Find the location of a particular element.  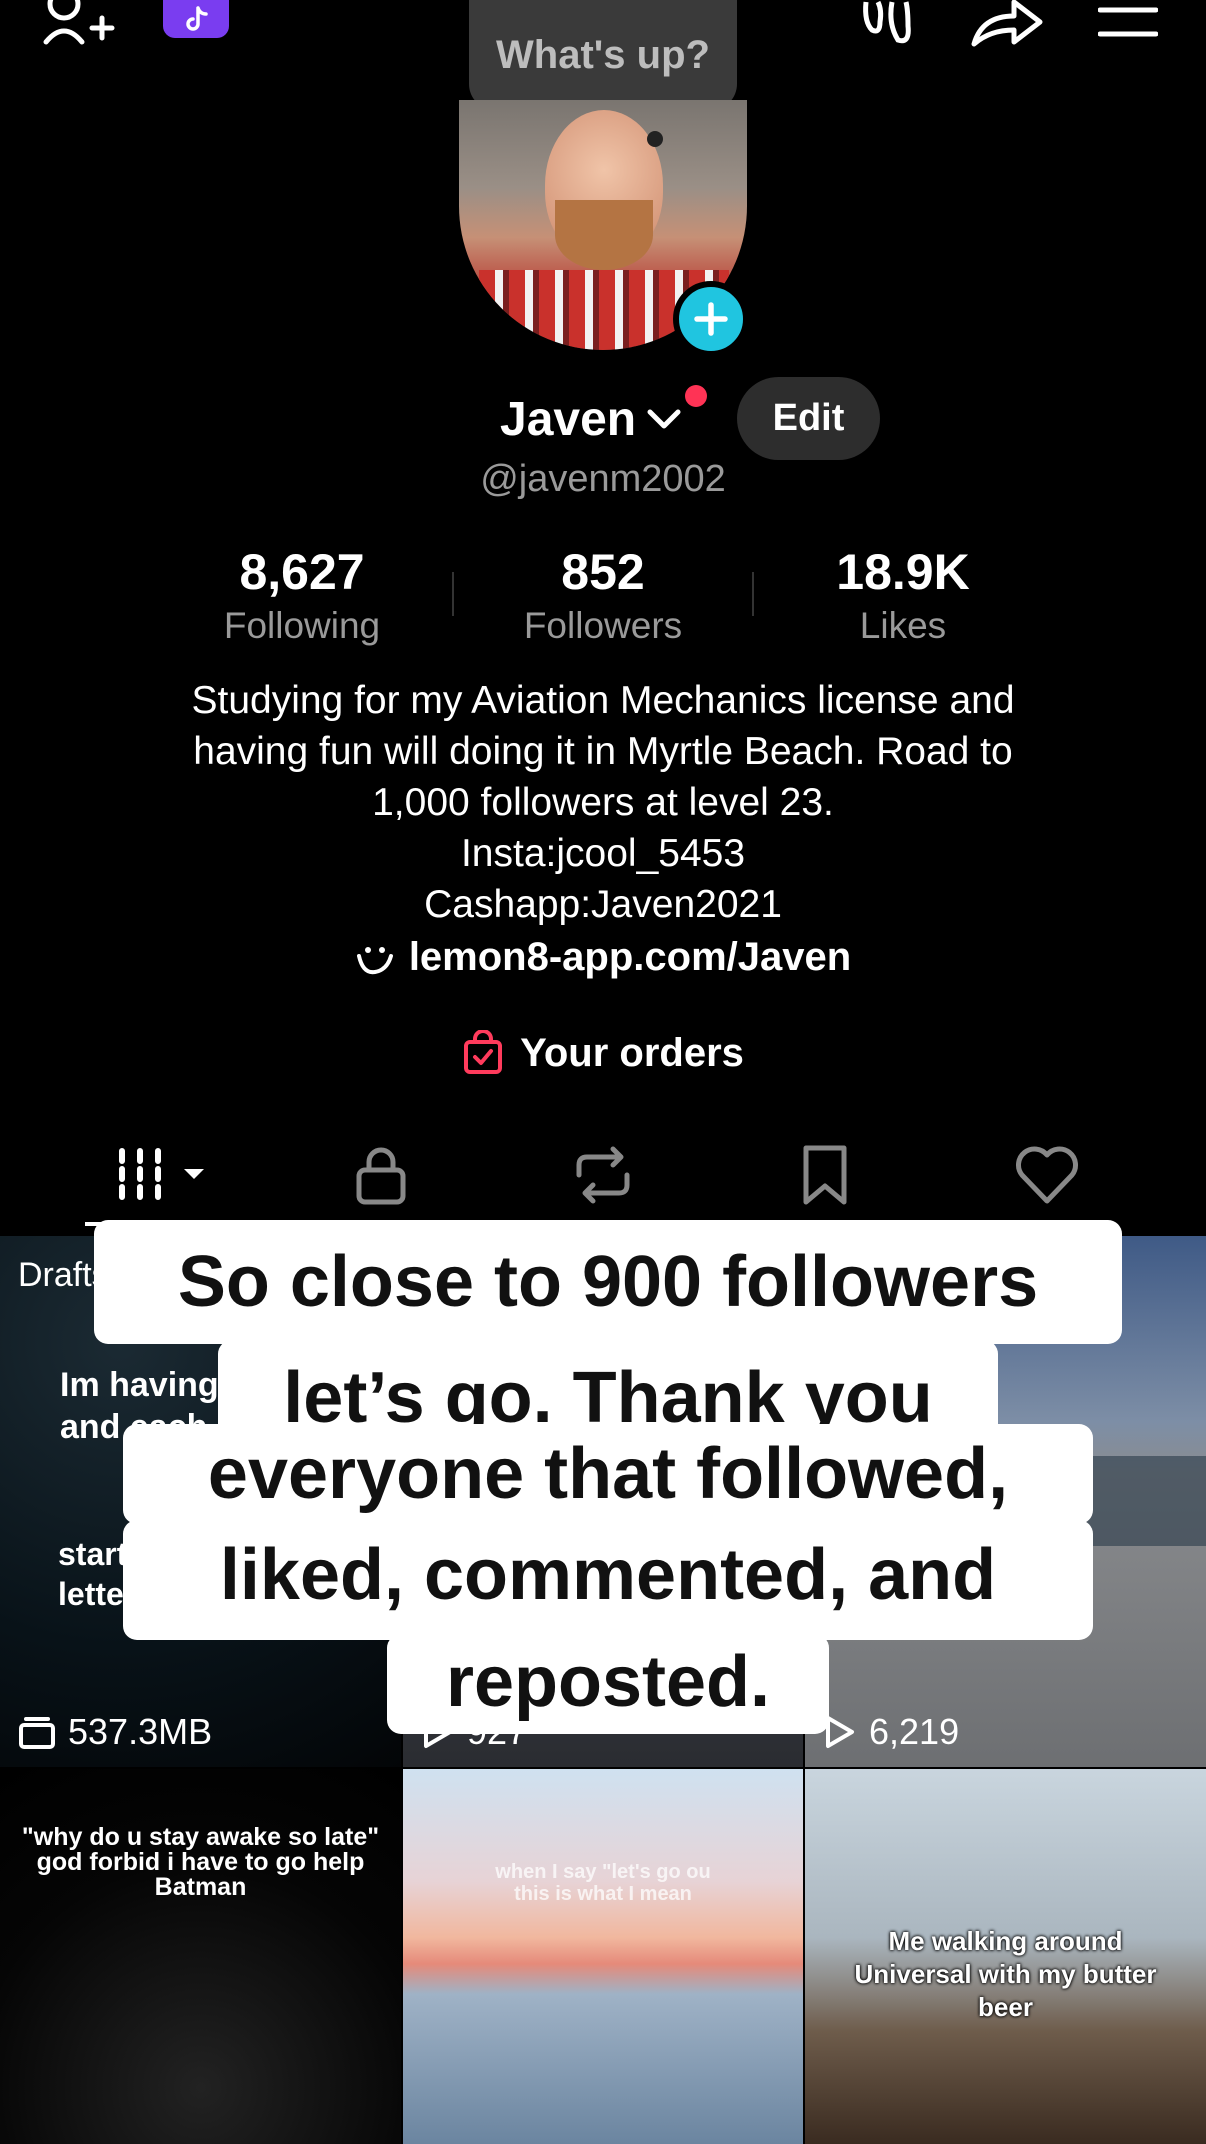

stat-value: 852 is located at coordinates (603, 572).